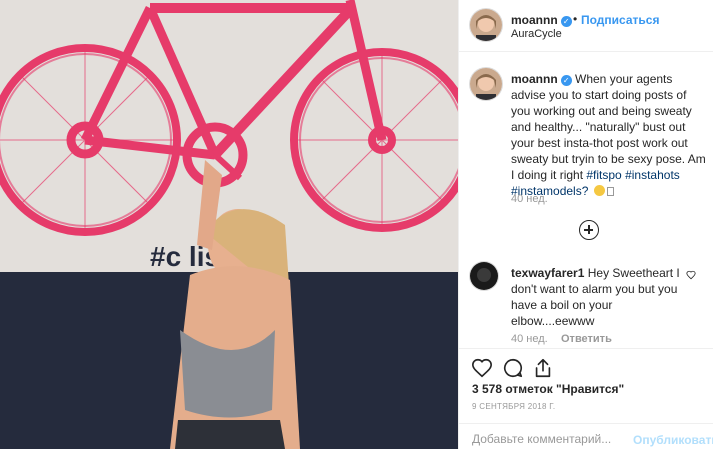 The image size is (713, 449). What do you see at coordinates (513, 368) in the screenshot?
I see `comment-bubble-icon` at bounding box center [513, 368].